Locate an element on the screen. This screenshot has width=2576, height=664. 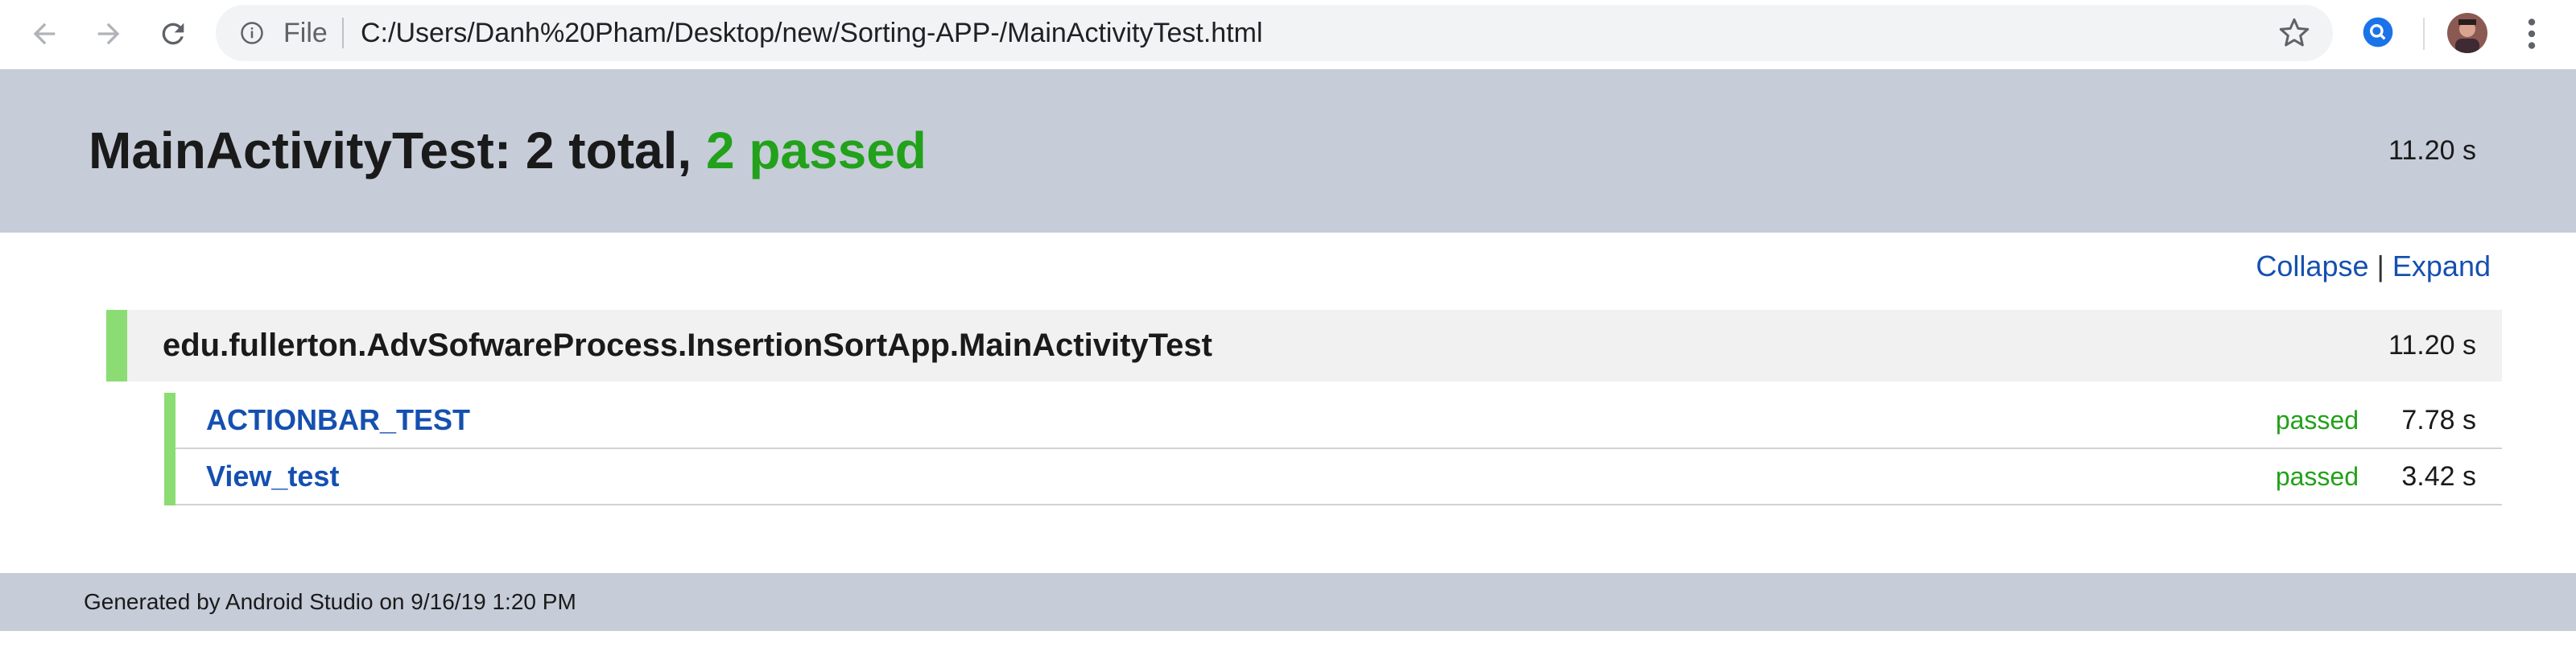
star-icon is located at coordinates (2294, 33).